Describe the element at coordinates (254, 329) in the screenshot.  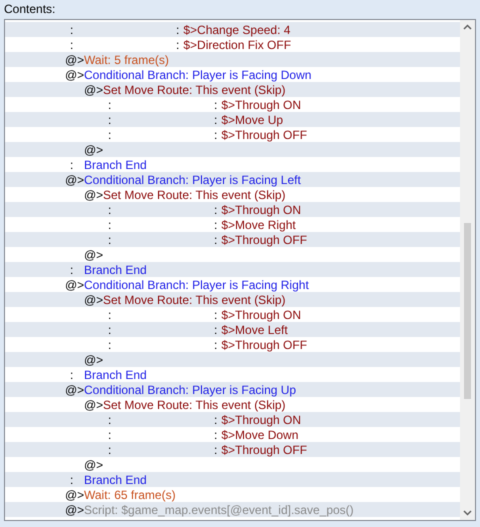
I see `command-text: $>Move Left` at that location.